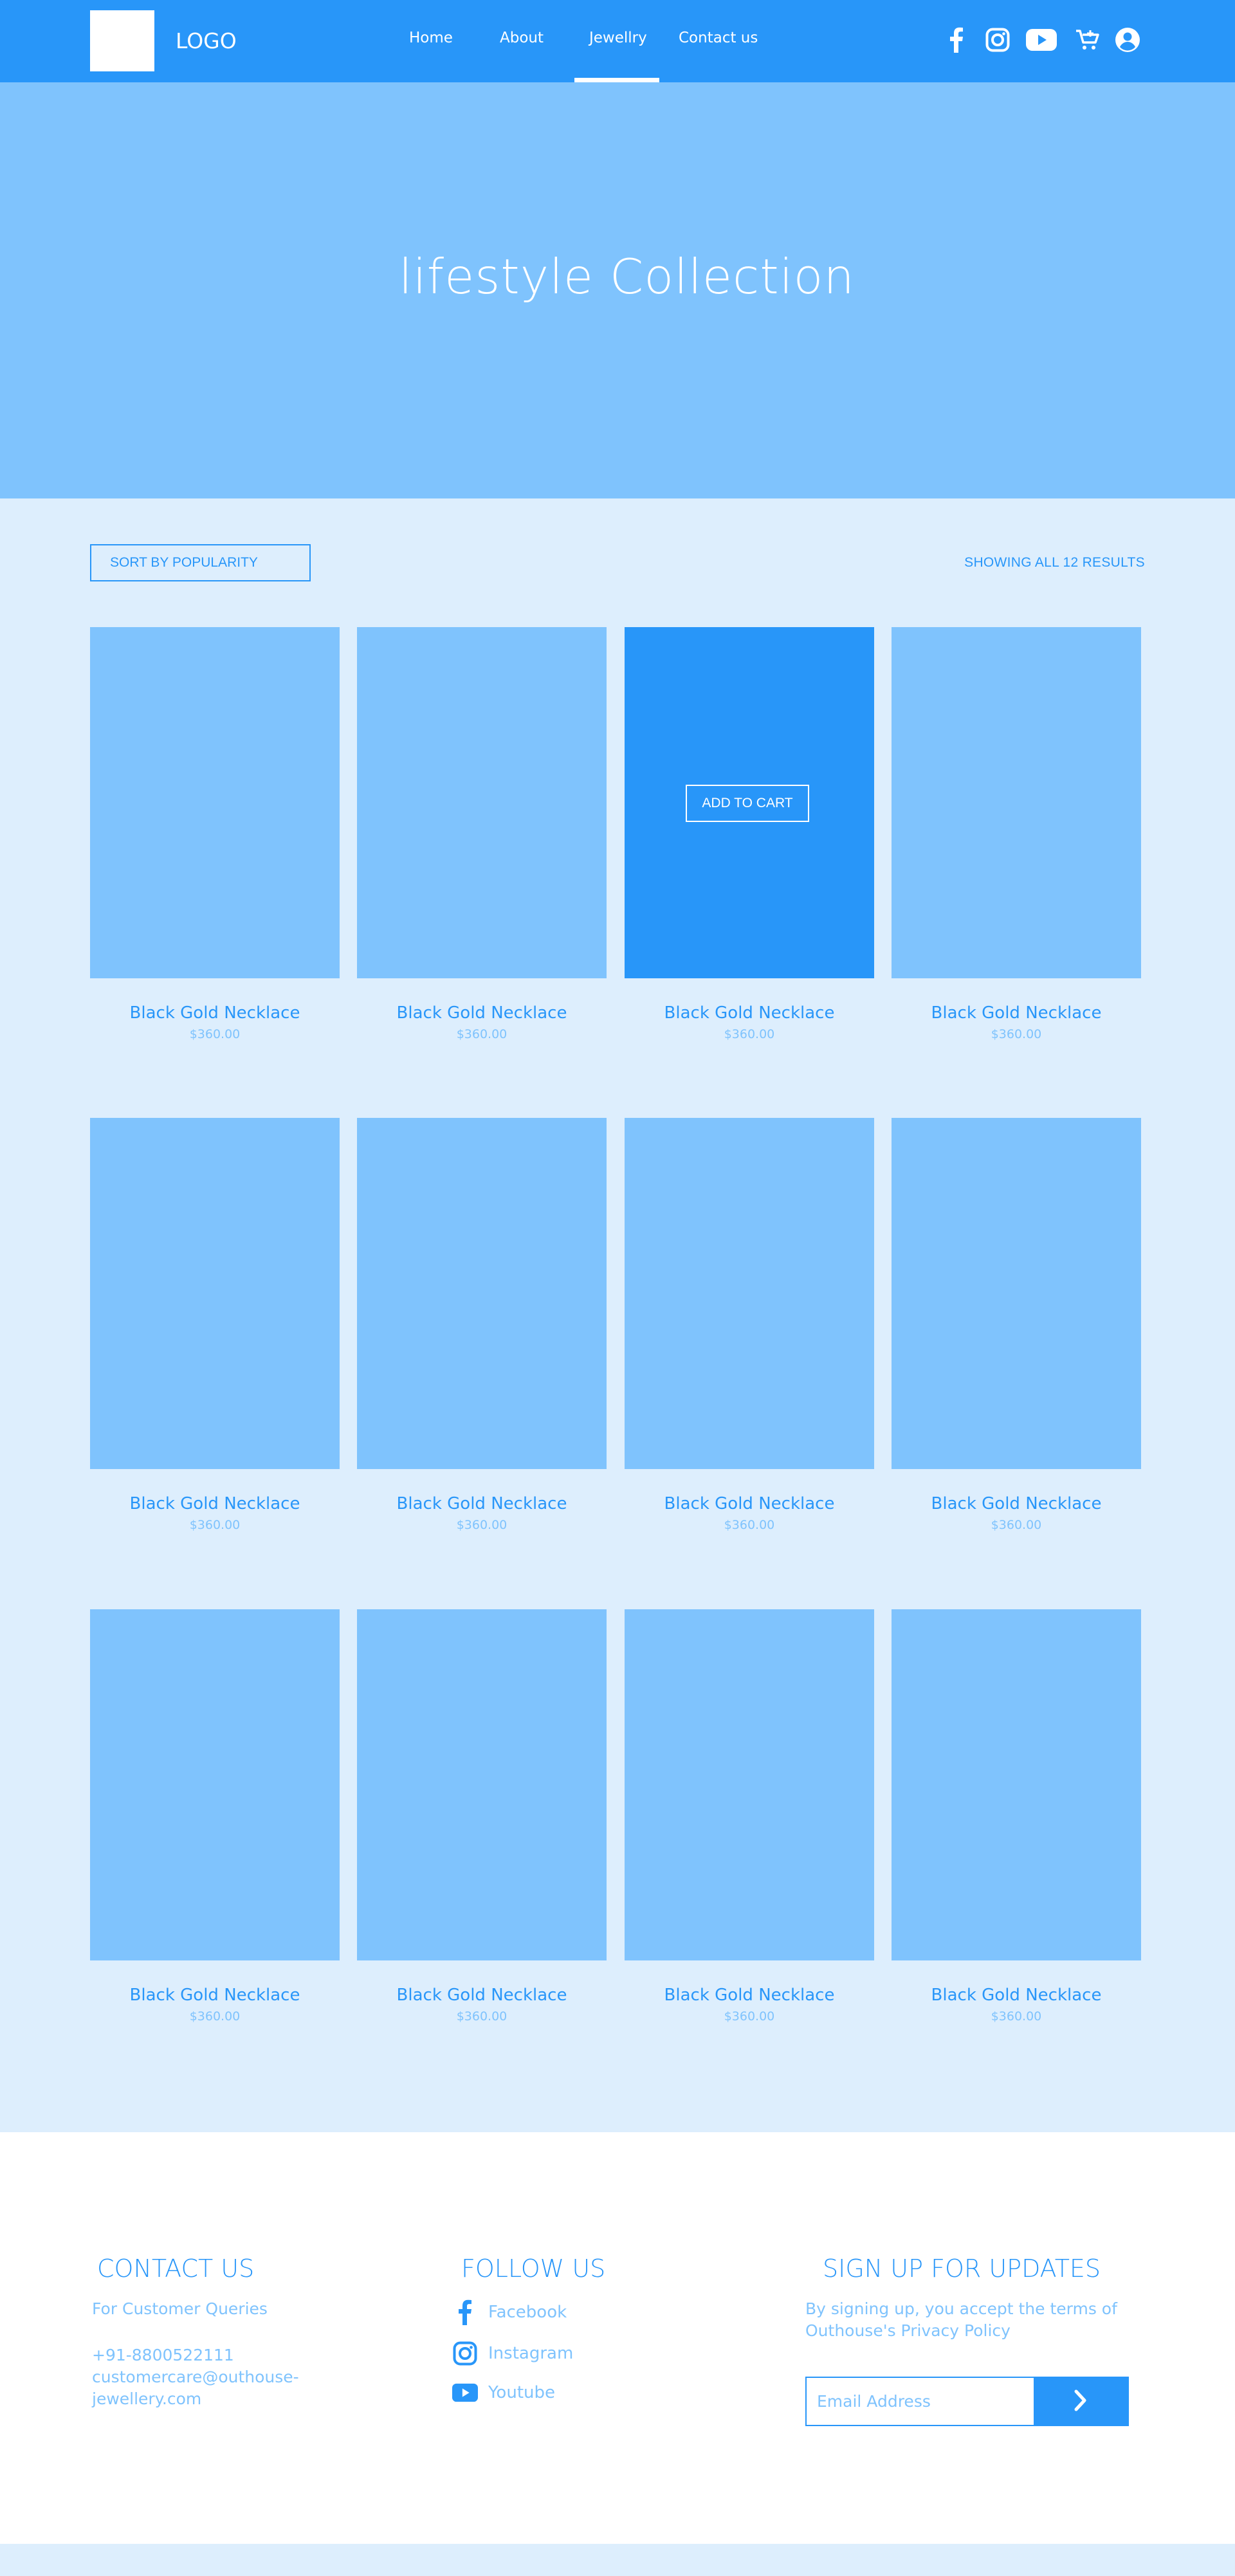  Describe the element at coordinates (1127, 40) in the screenshot. I see `account-icon` at that location.